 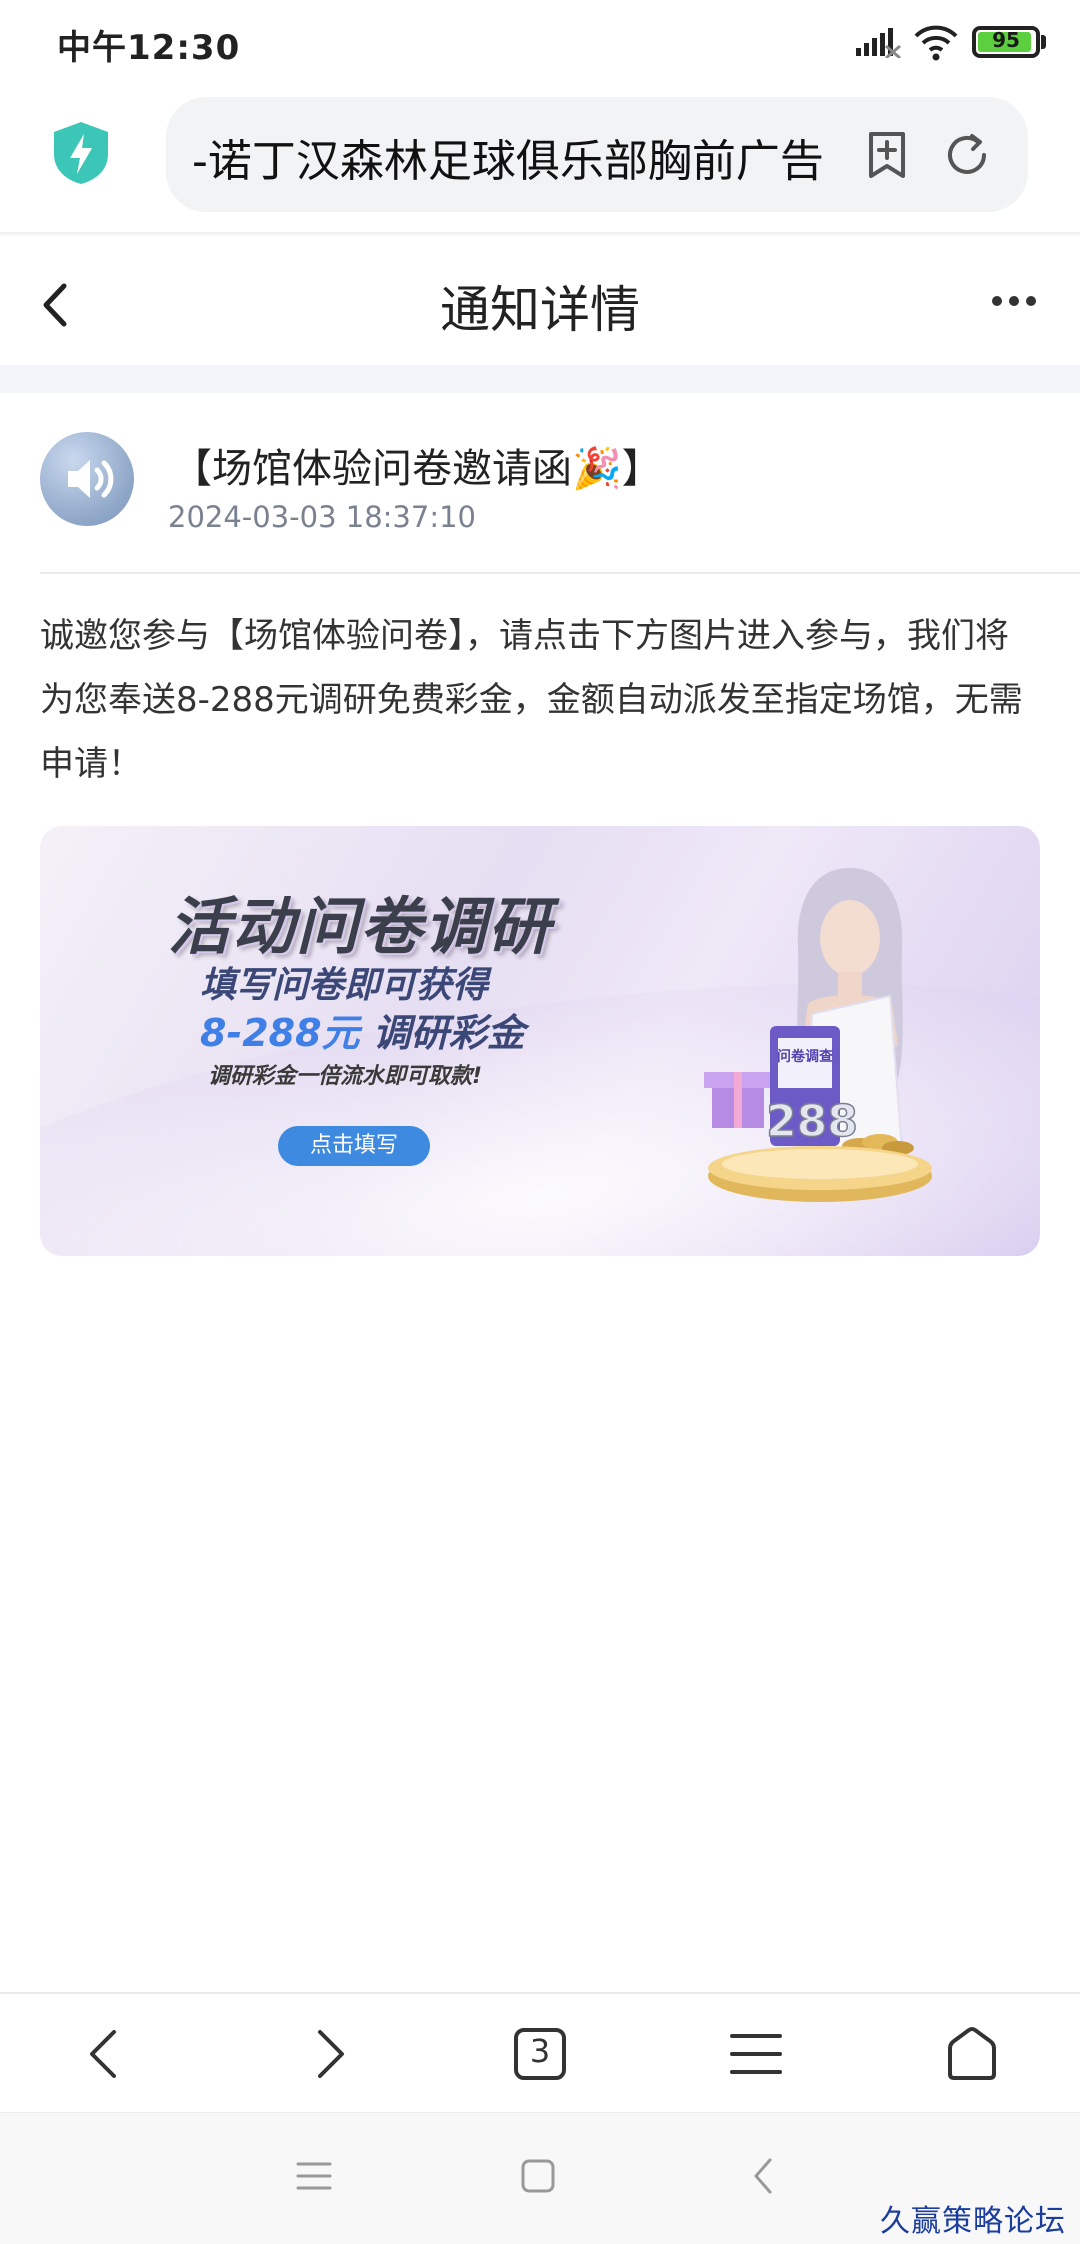 I want to click on more-options-icon, so click(x=1014, y=301).